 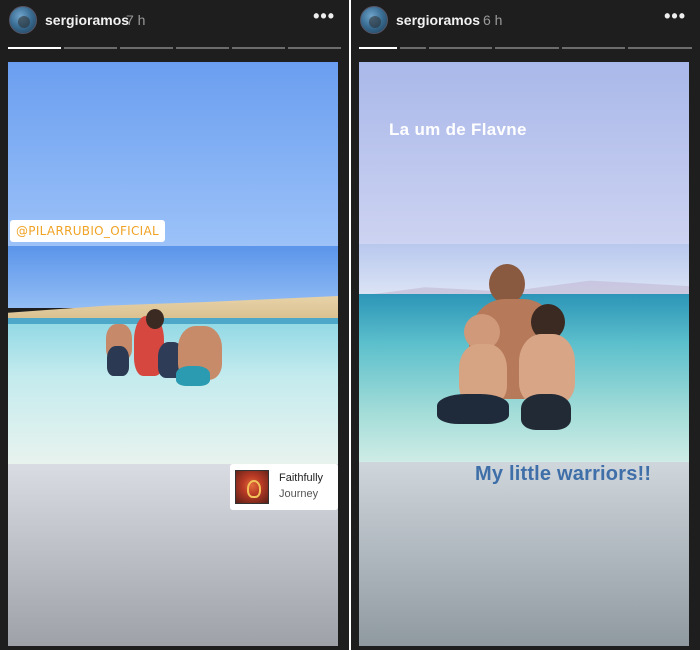 I want to click on post-time: 7 h, so click(x=136, y=20).